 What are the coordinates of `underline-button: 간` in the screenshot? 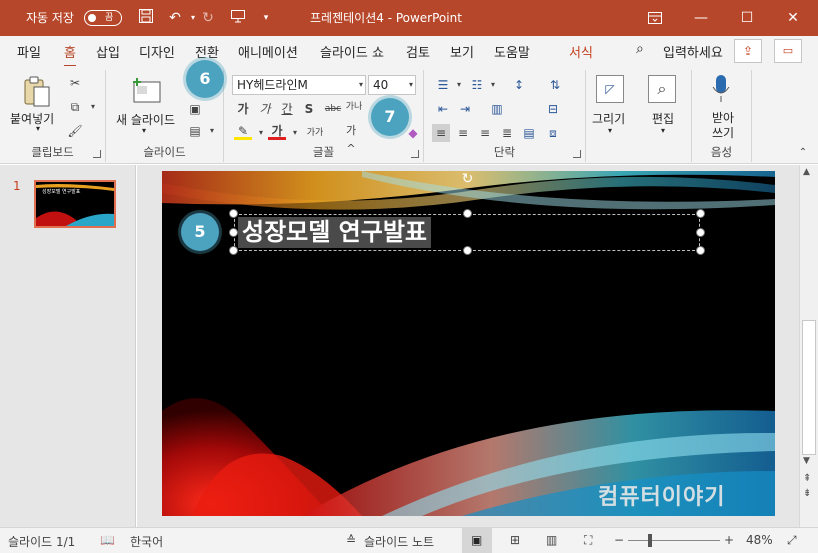 It's located at (287, 109).